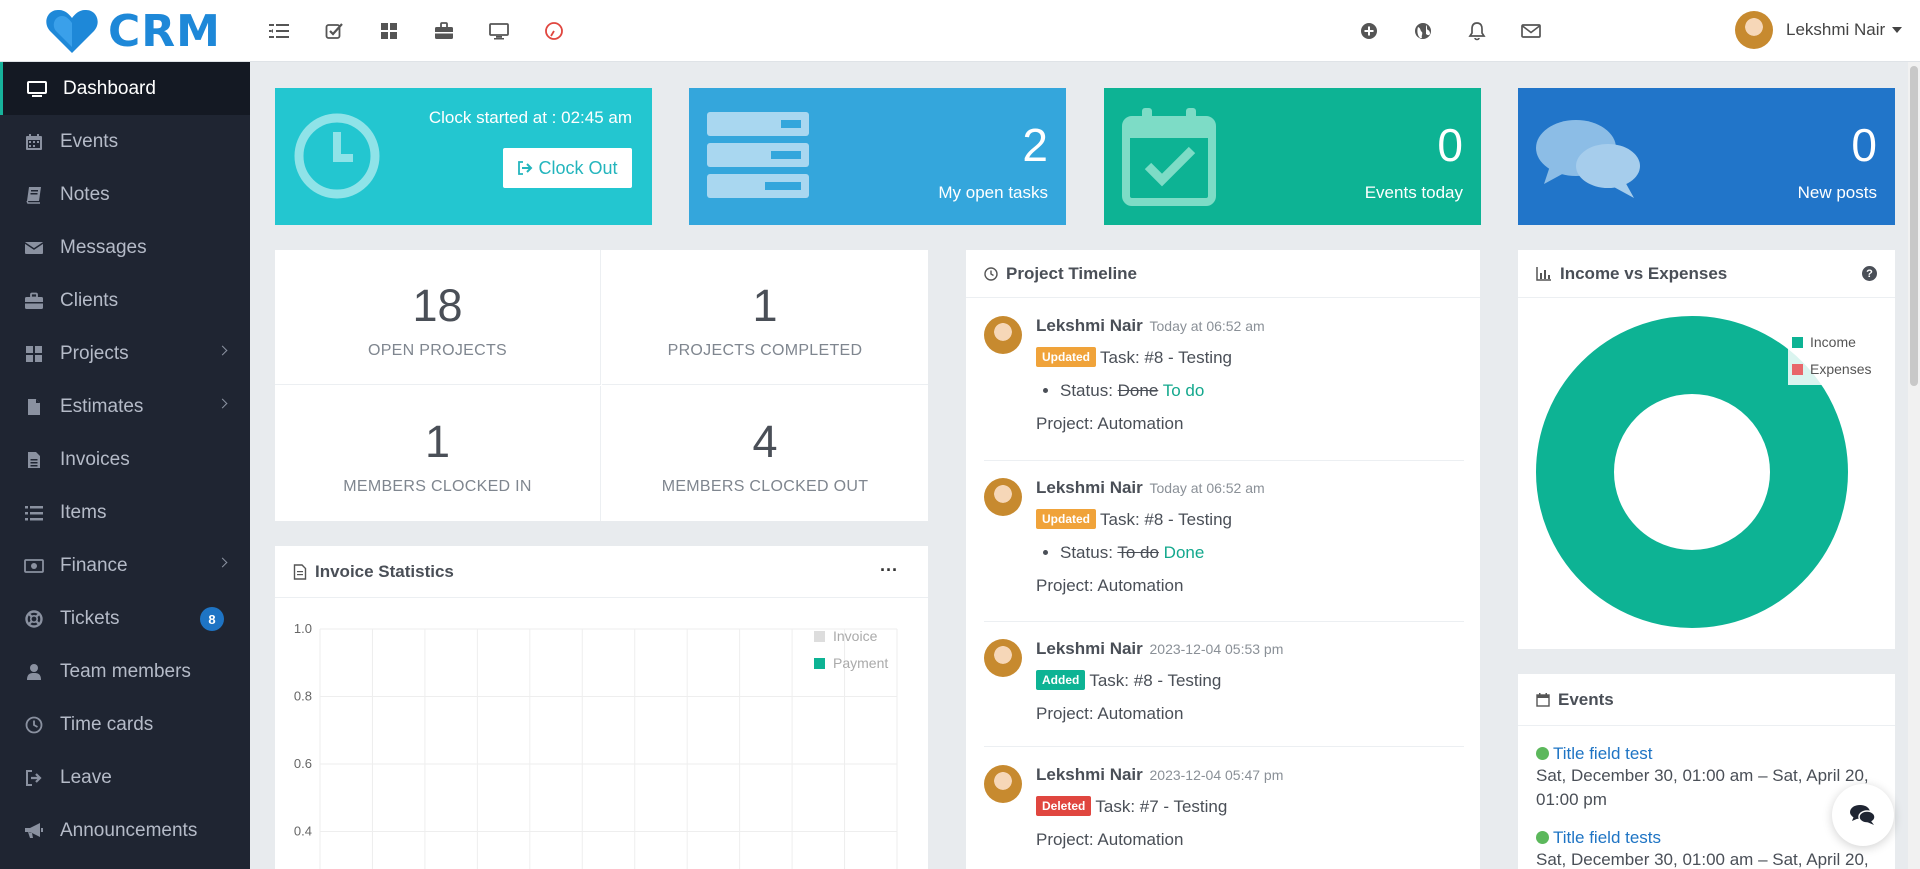  Describe the element at coordinates (222, 403) in the screenshot. I see `chevron-right-icon` at that location.